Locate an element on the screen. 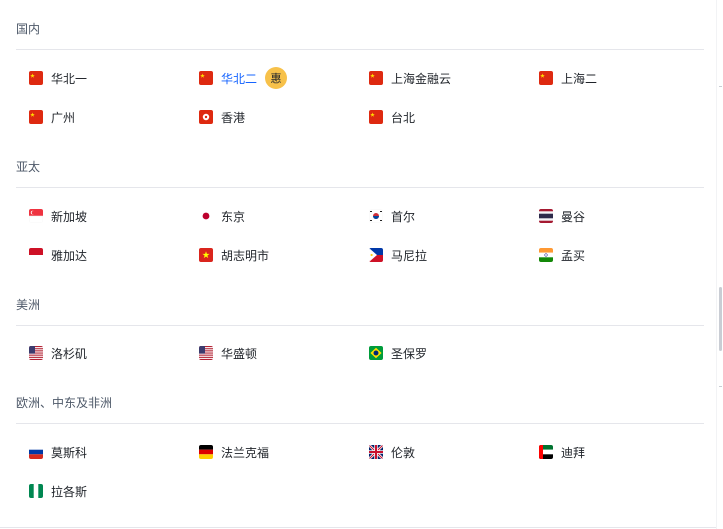 The height and width of the screenshot is (529, 723). region-option-taipei: 台北 is located at coordinates (392, 117).